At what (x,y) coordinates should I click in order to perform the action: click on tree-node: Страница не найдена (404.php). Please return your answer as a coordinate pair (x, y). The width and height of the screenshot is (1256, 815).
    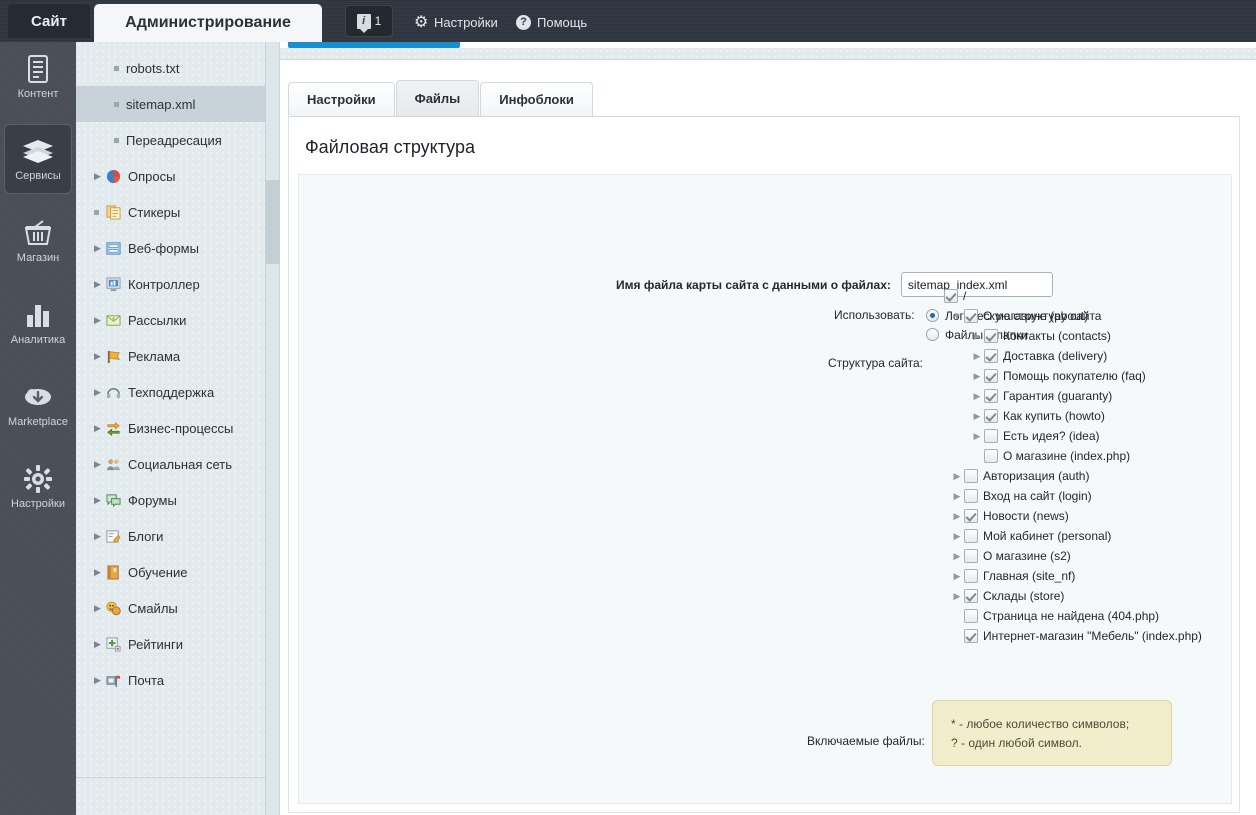
    Looking at the image, I should click on (1066, 616).